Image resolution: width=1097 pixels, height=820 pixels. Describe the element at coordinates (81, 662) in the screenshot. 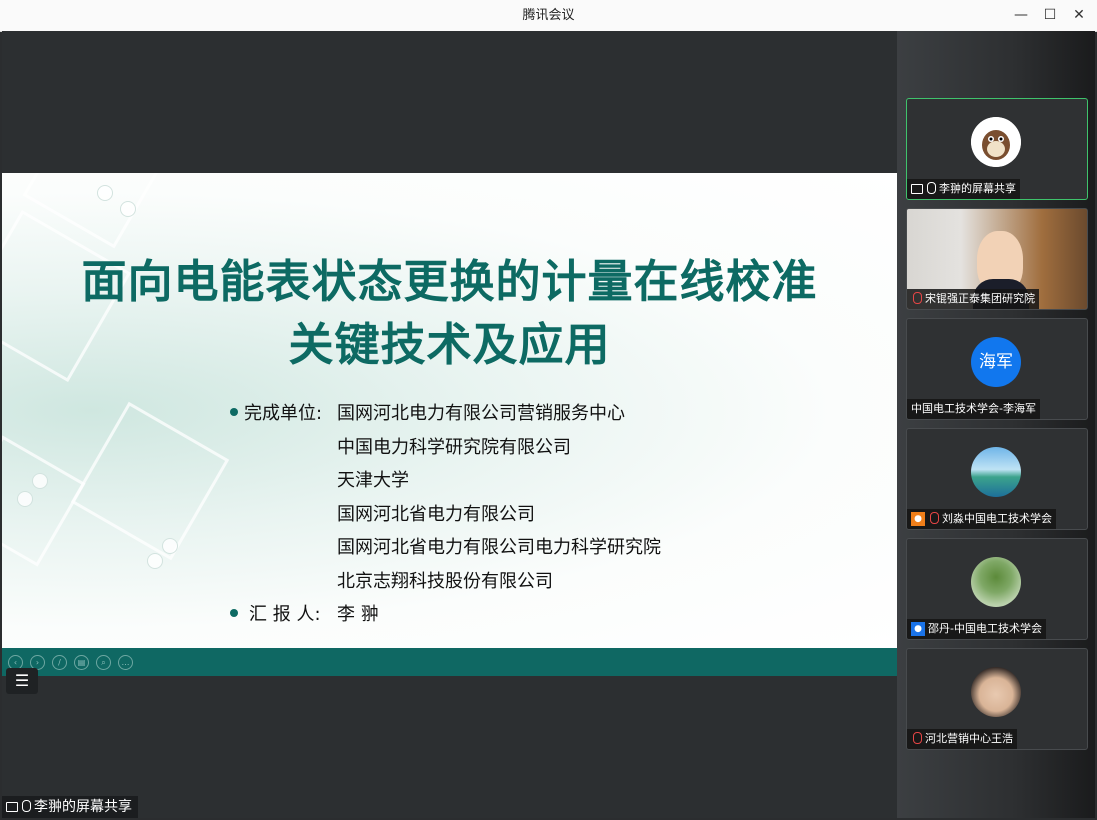

I see `slides-icon: ▤` at that location.